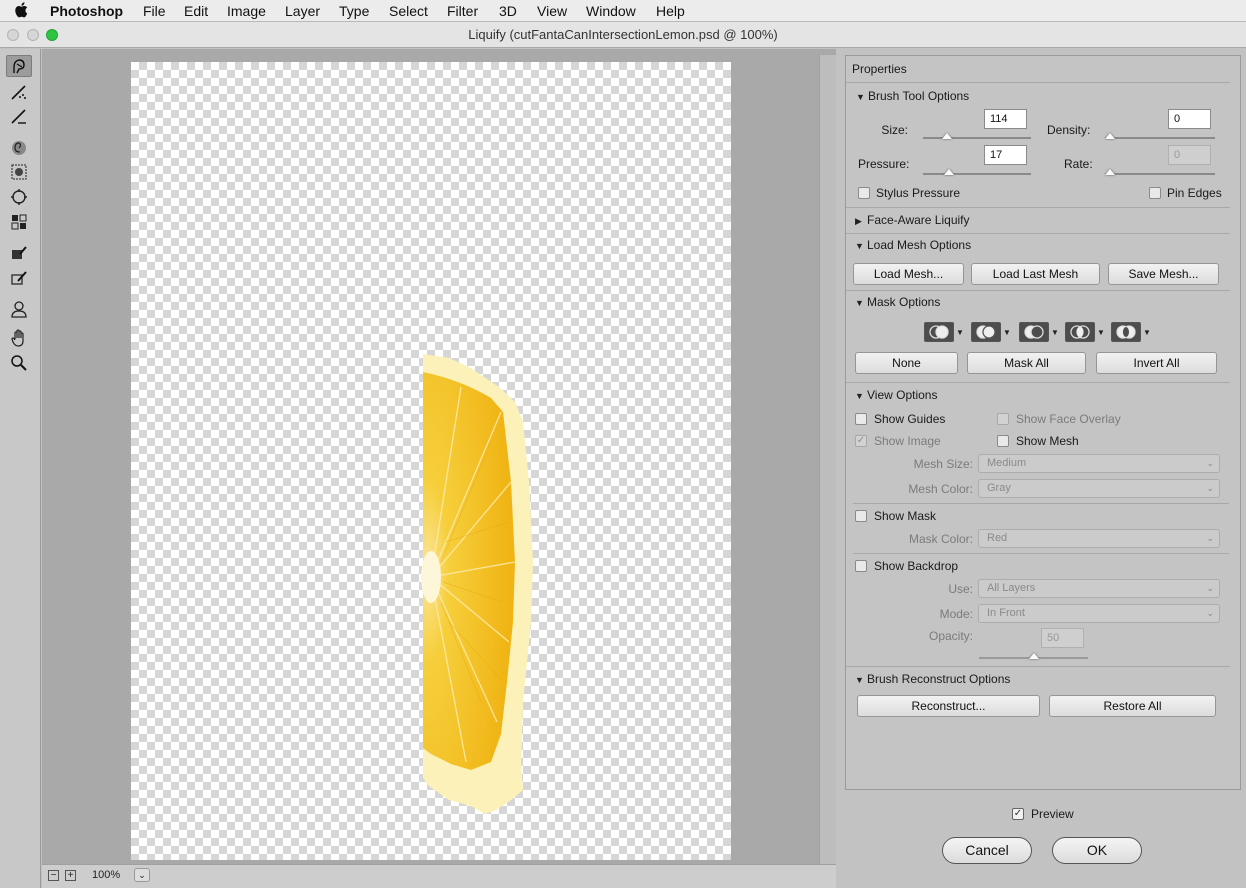 The height and width of the screenshot is (888, 1246). I want to click on pressure-slider-thumb, so click(948, 172).